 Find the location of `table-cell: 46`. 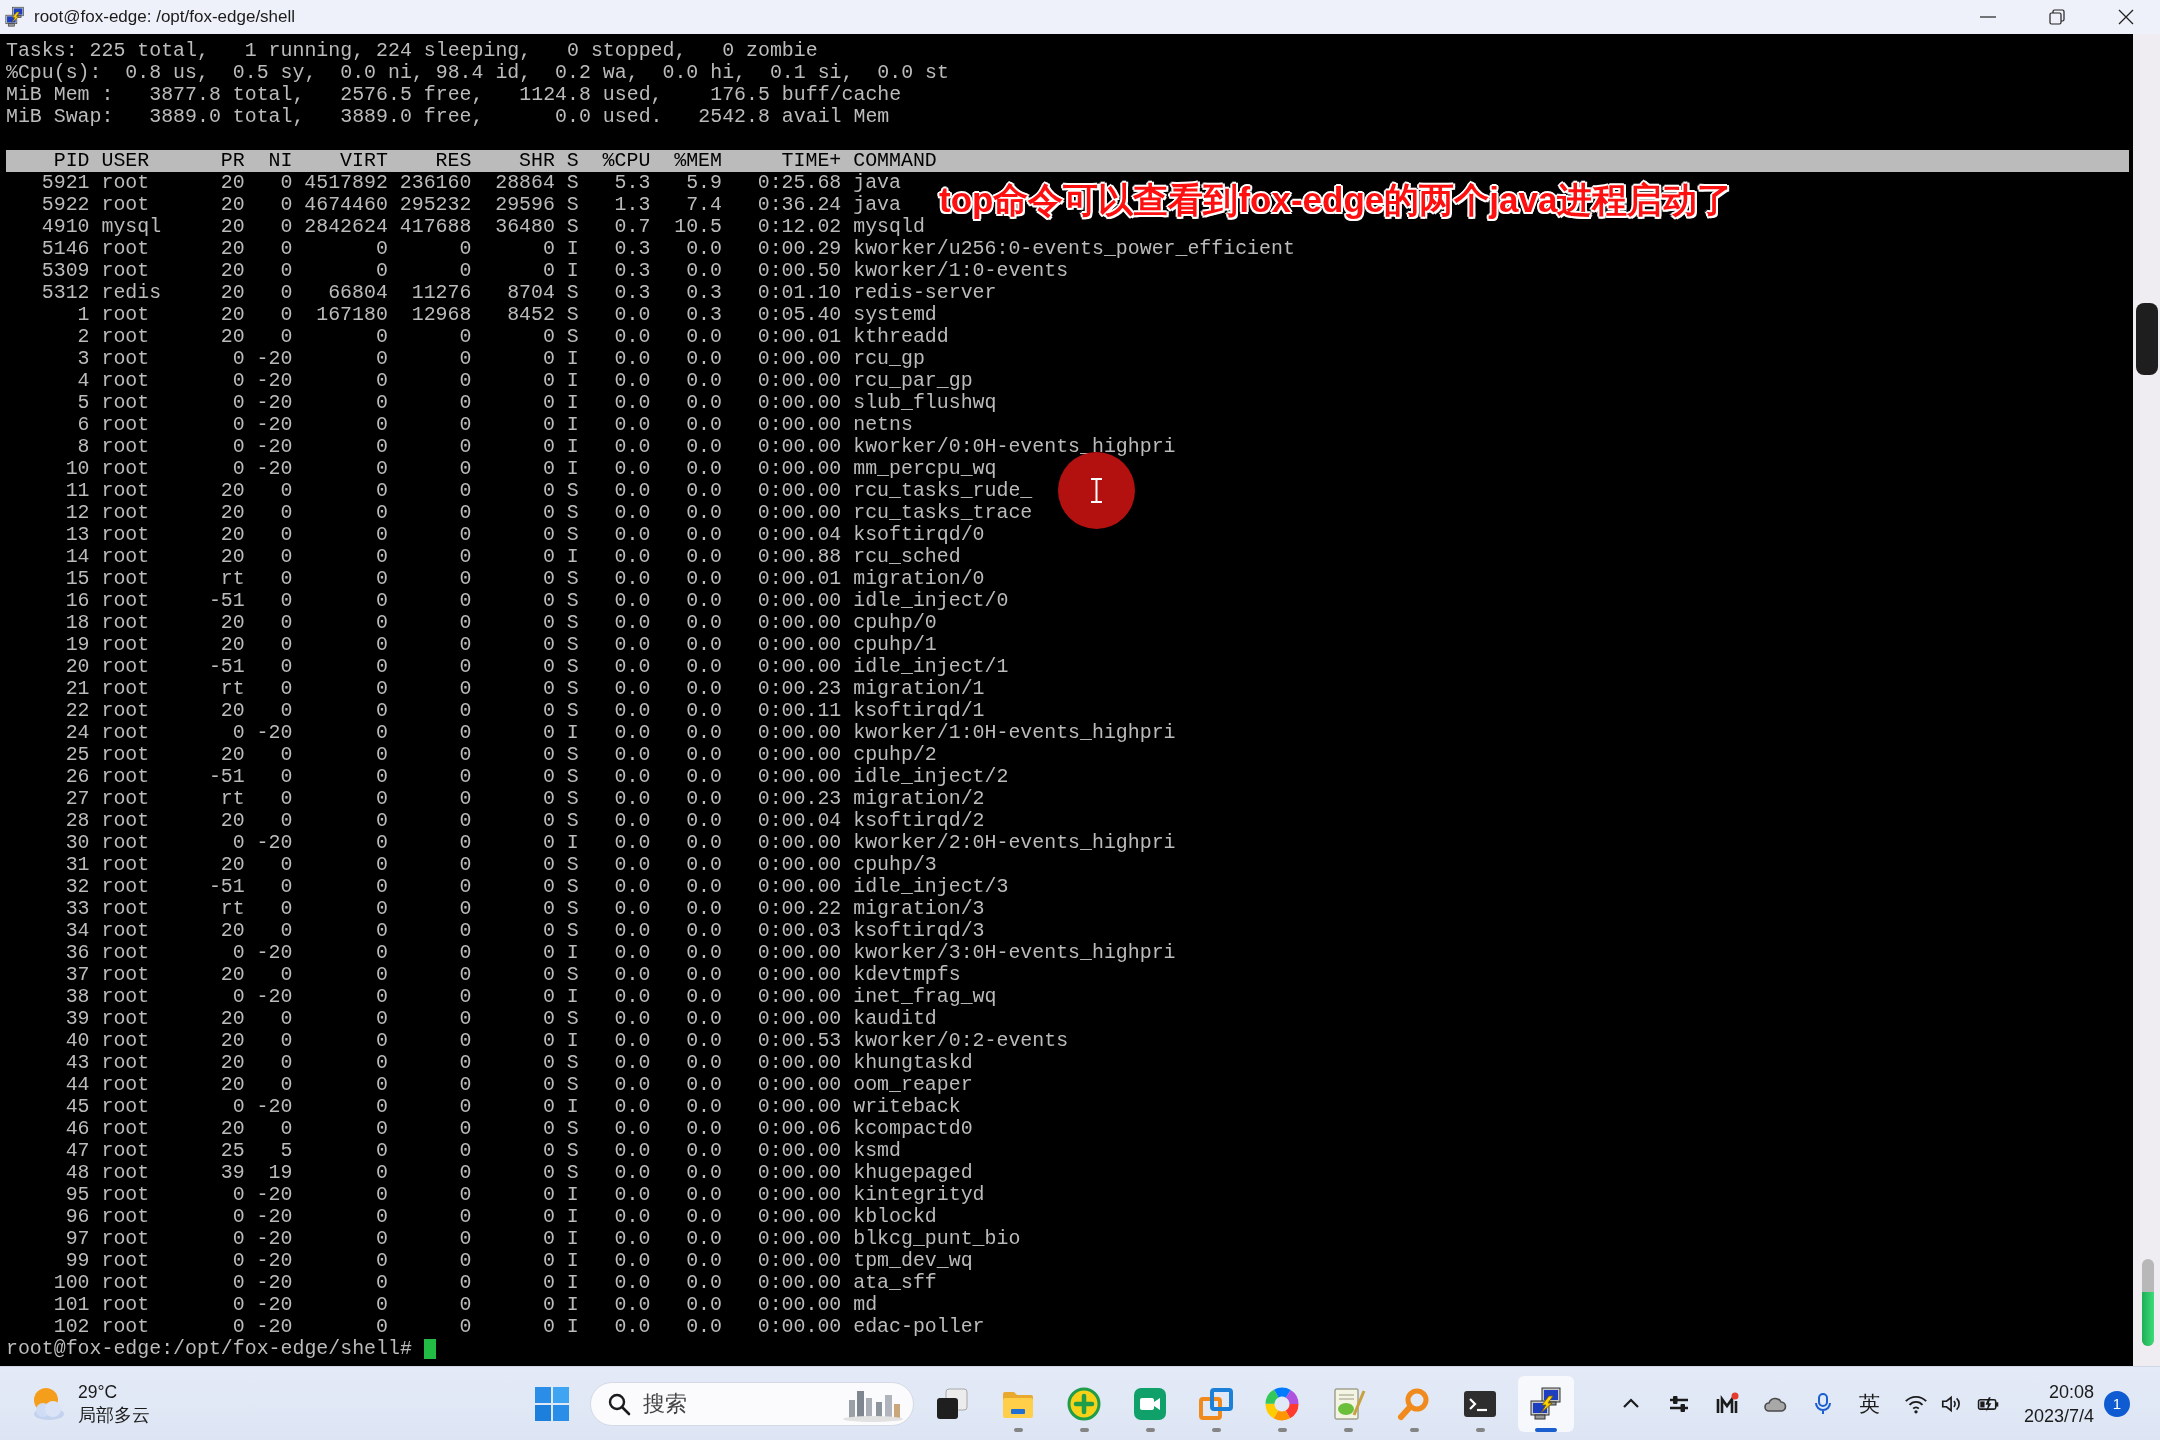

table-cell: 46 is located at coordinates (77, 1128).